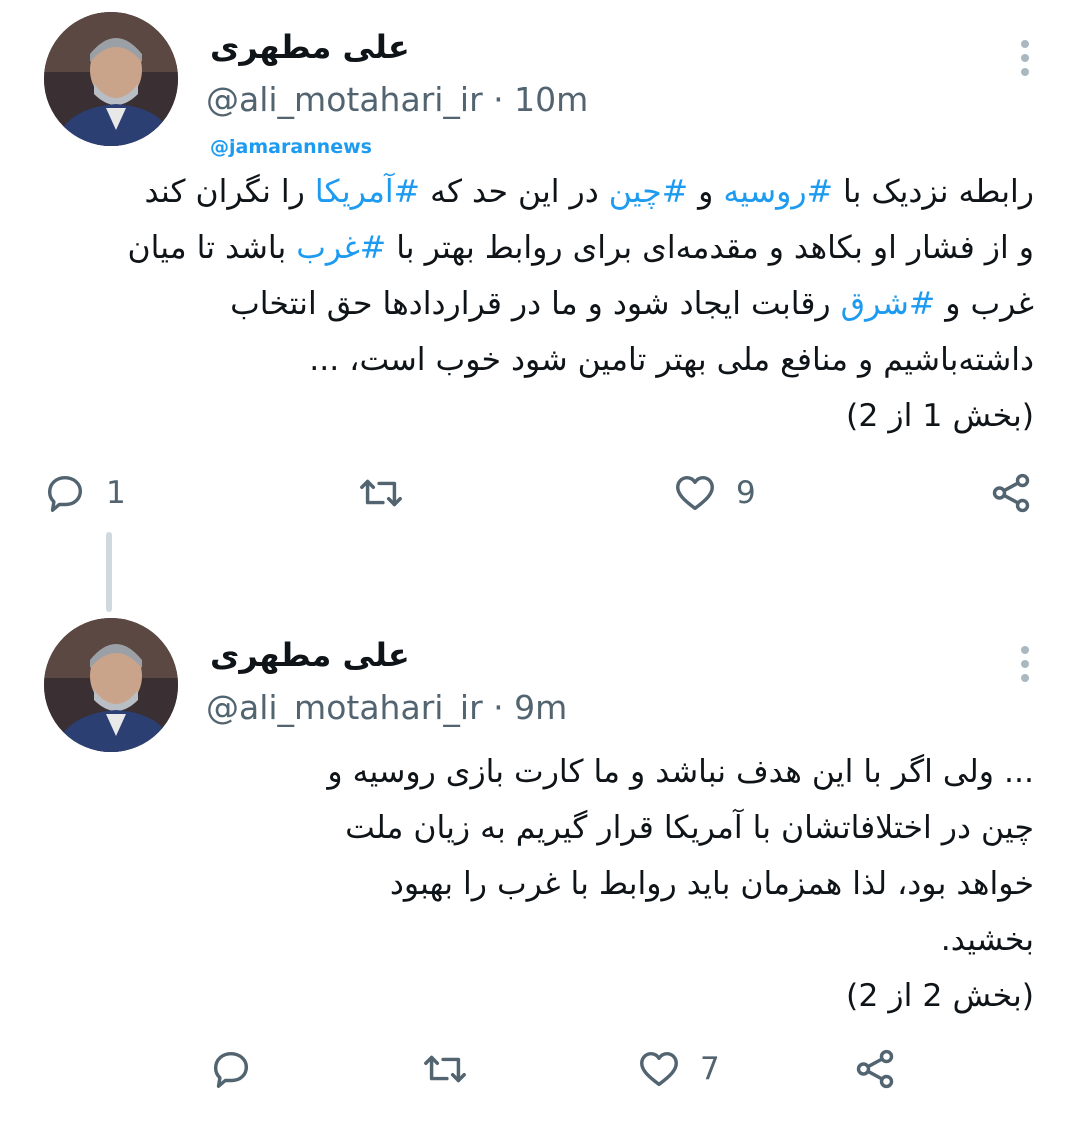 The image size is (1080, 1127). Describe the element at coordinates (116, 493) in the screenshot. I see `reply-count: 1` at that location.